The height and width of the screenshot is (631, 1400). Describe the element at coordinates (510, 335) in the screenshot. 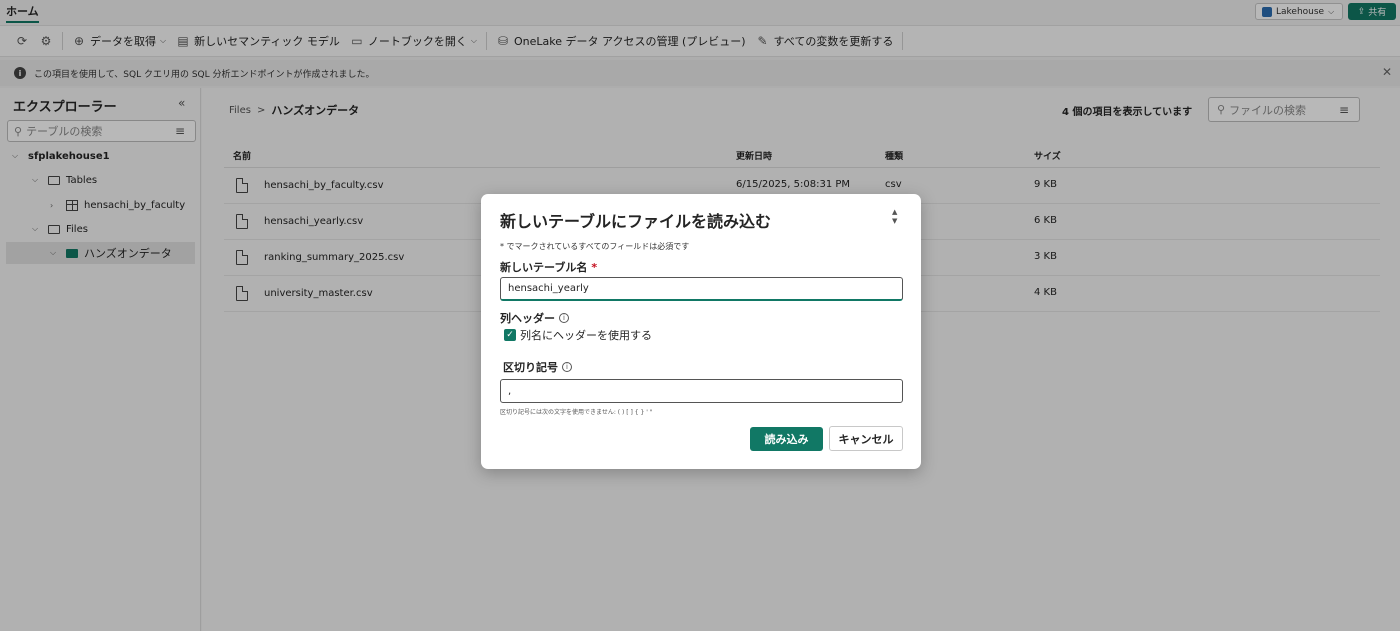

I see `checkmark-icon: ✓` at that location.